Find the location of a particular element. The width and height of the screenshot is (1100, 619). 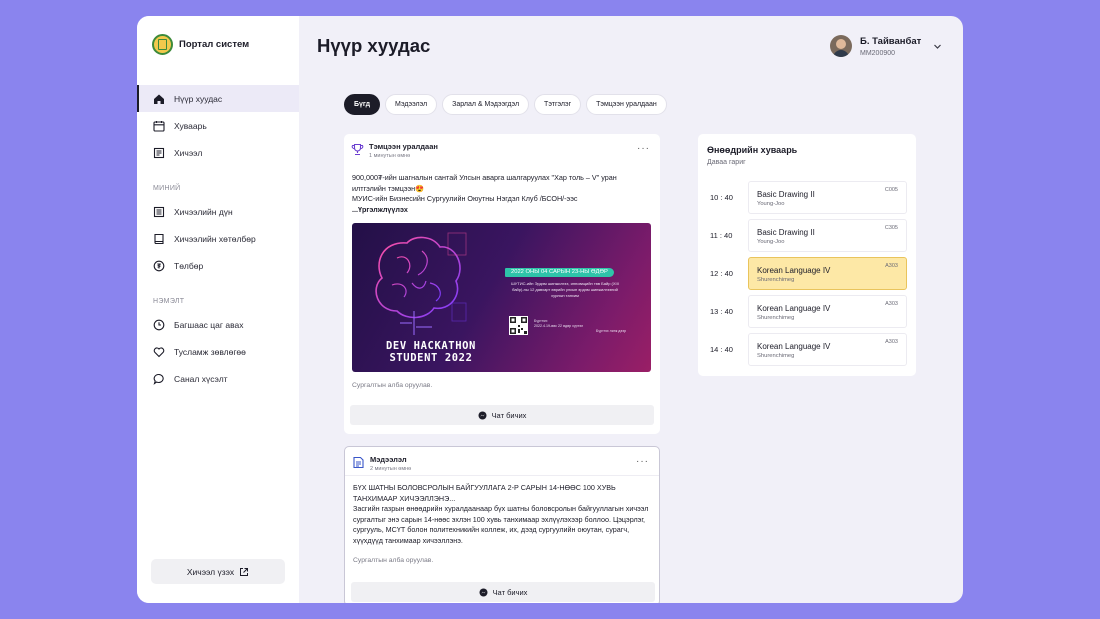

sidebar-item-help: Тусламж зөвлөгөө is located at coordinates (218, 351).